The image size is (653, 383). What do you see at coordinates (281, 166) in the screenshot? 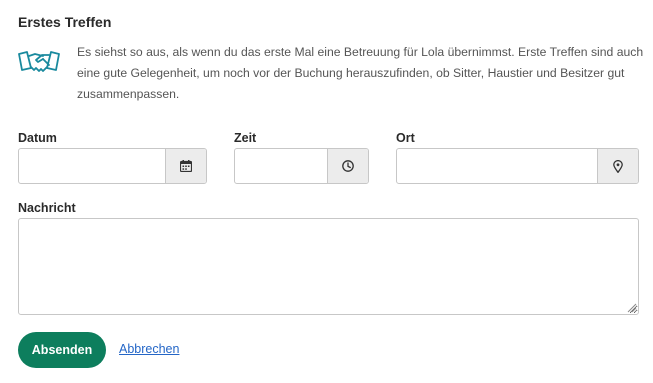
I see `time-input` at bounding box center [281, 166].